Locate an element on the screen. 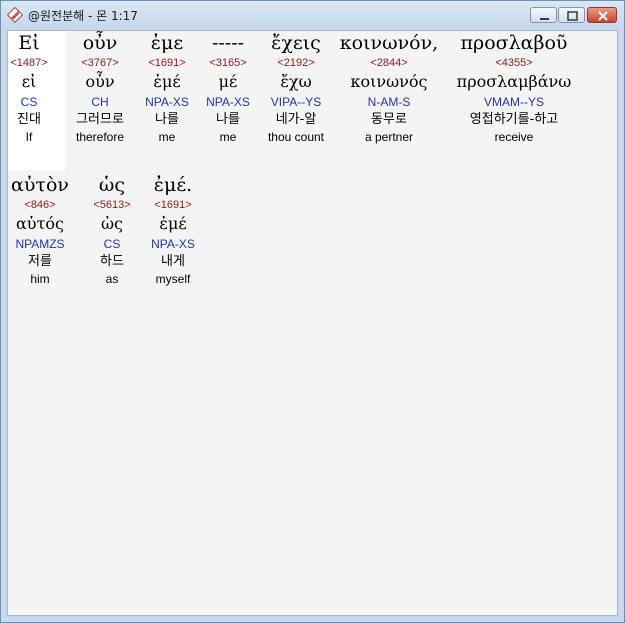  lexical-form: κοινωνός is located at coordinates (389, 81).